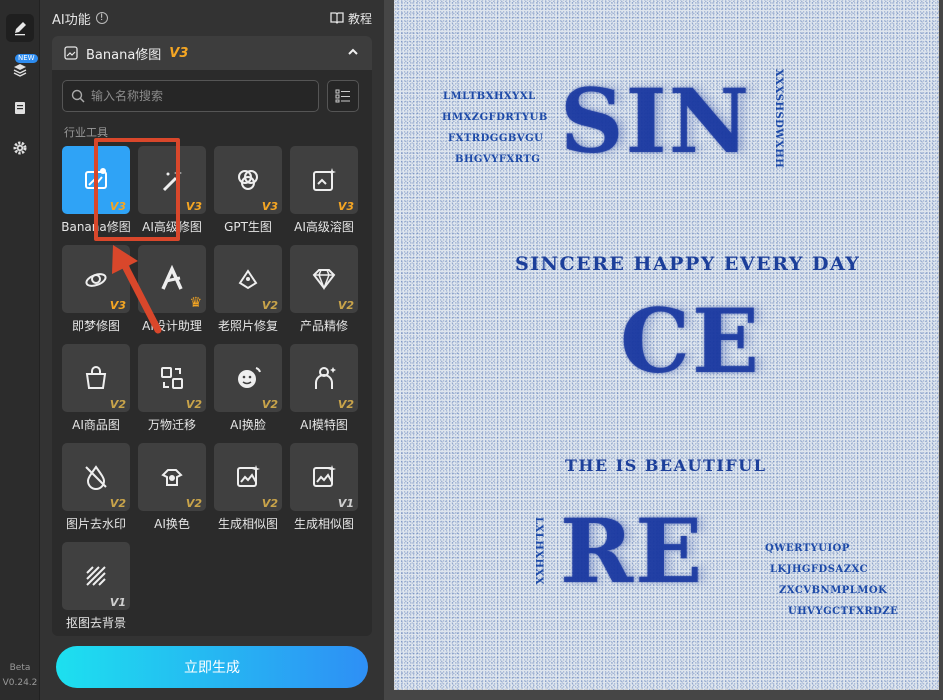 The height and width of the screenshot is (700, 943). What do you see at coordinates (212, 667) in the screenshot?
I see `generate-button: 立即生成` at bounding box center [212, 667].